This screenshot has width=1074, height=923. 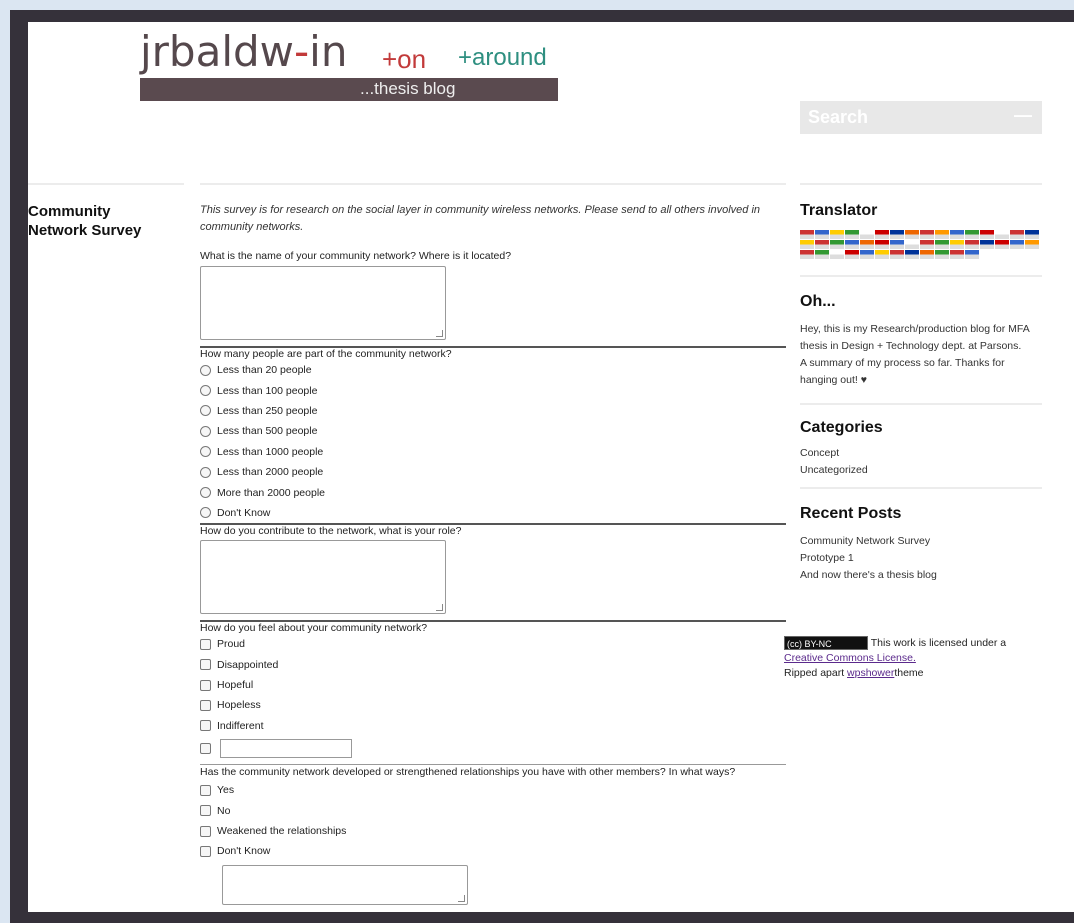 What do you see at coordinates (493, 644) in the screenshot?
I see `feelings-option: Proud` at bounding box center [493, 644].